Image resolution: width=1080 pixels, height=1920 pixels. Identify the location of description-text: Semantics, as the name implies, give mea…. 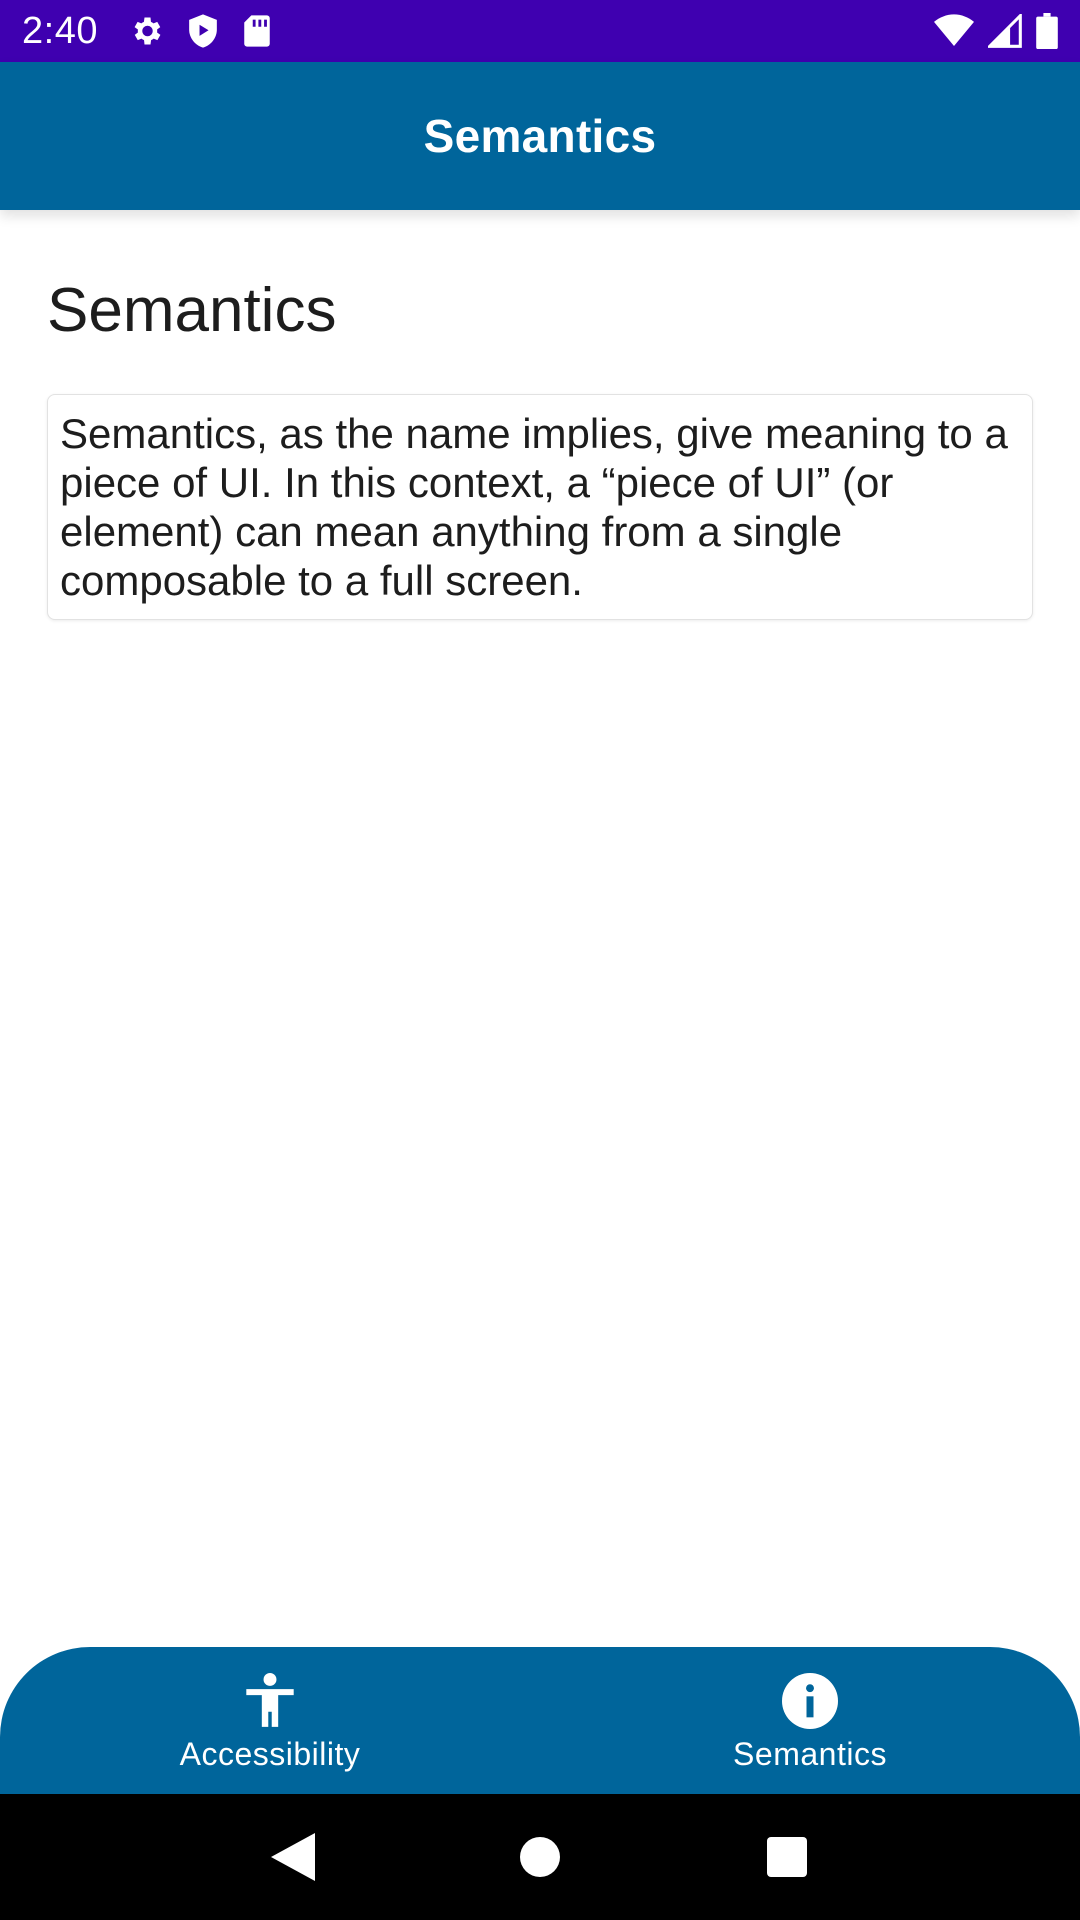
(534, 507).